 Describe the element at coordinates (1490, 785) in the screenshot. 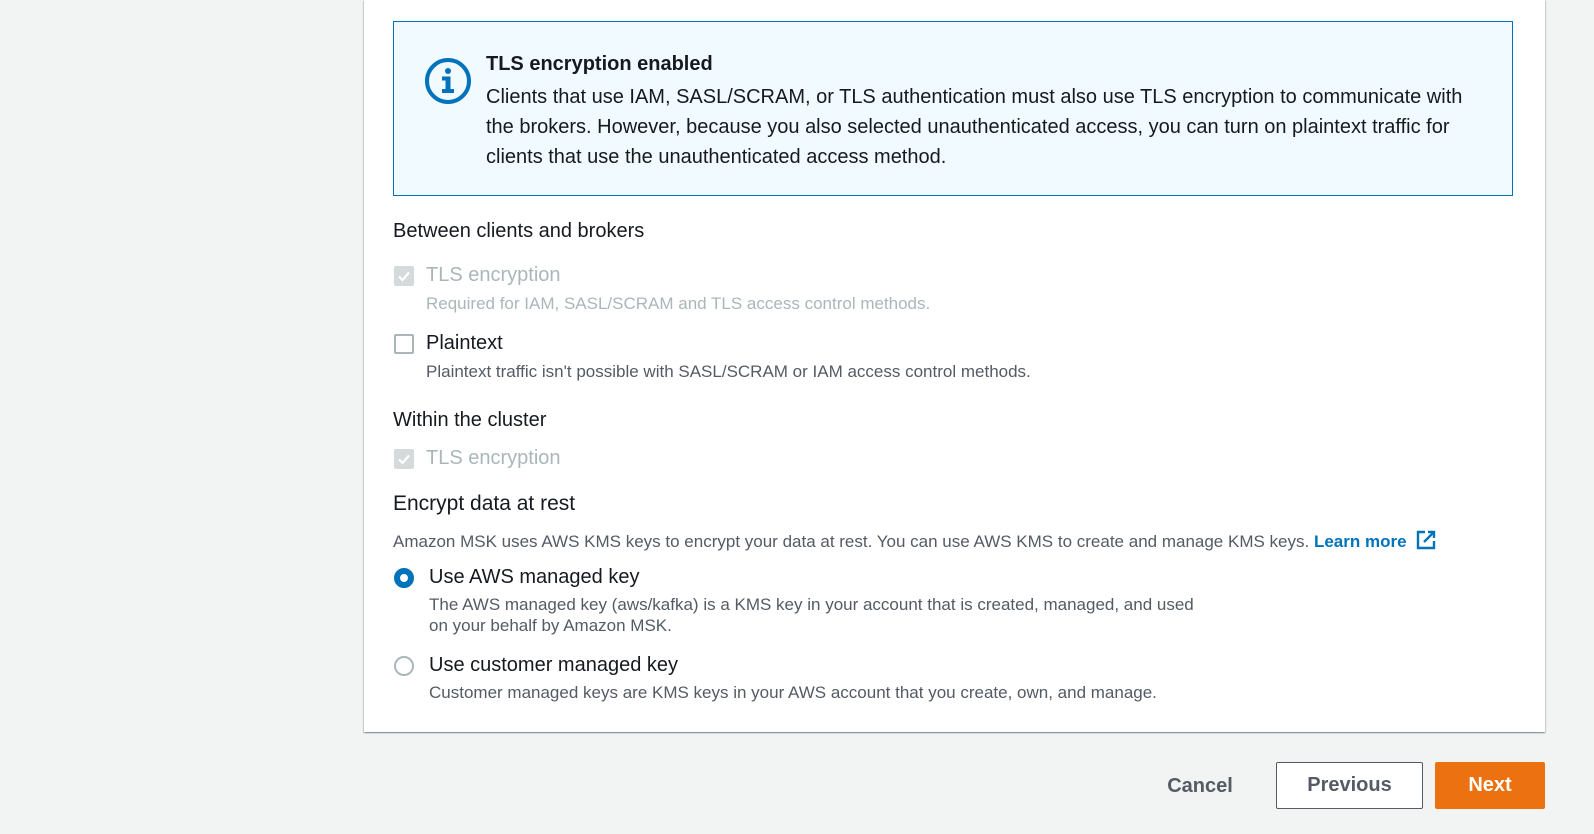

I see `next-button: Next` at that location.